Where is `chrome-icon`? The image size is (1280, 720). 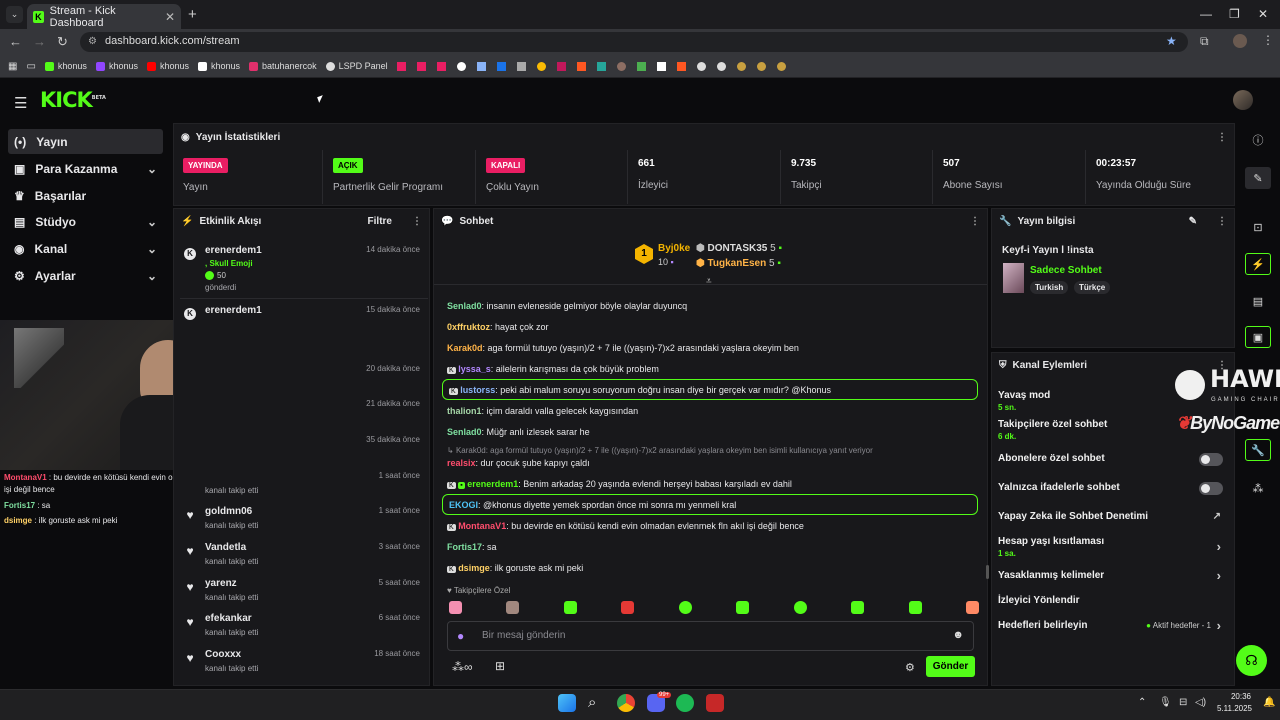 chrome-icon is located at coordinates (626, 703).